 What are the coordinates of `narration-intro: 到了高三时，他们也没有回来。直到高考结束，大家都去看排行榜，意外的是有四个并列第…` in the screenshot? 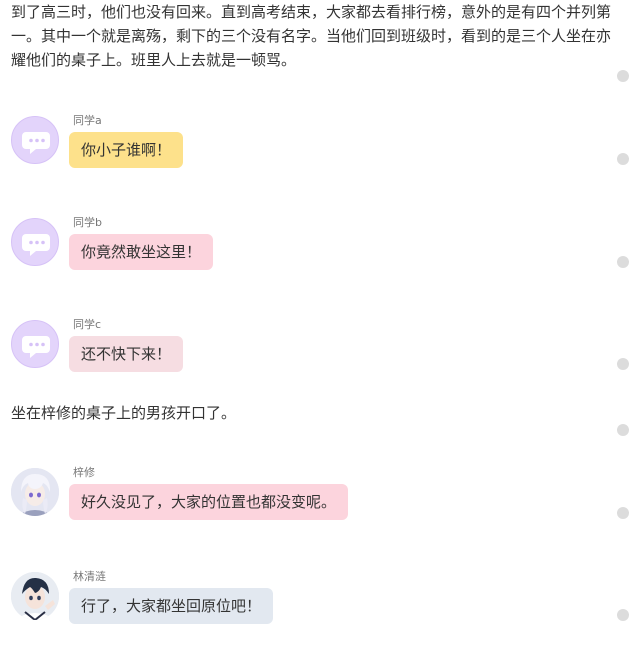 It's located at (311, 36).